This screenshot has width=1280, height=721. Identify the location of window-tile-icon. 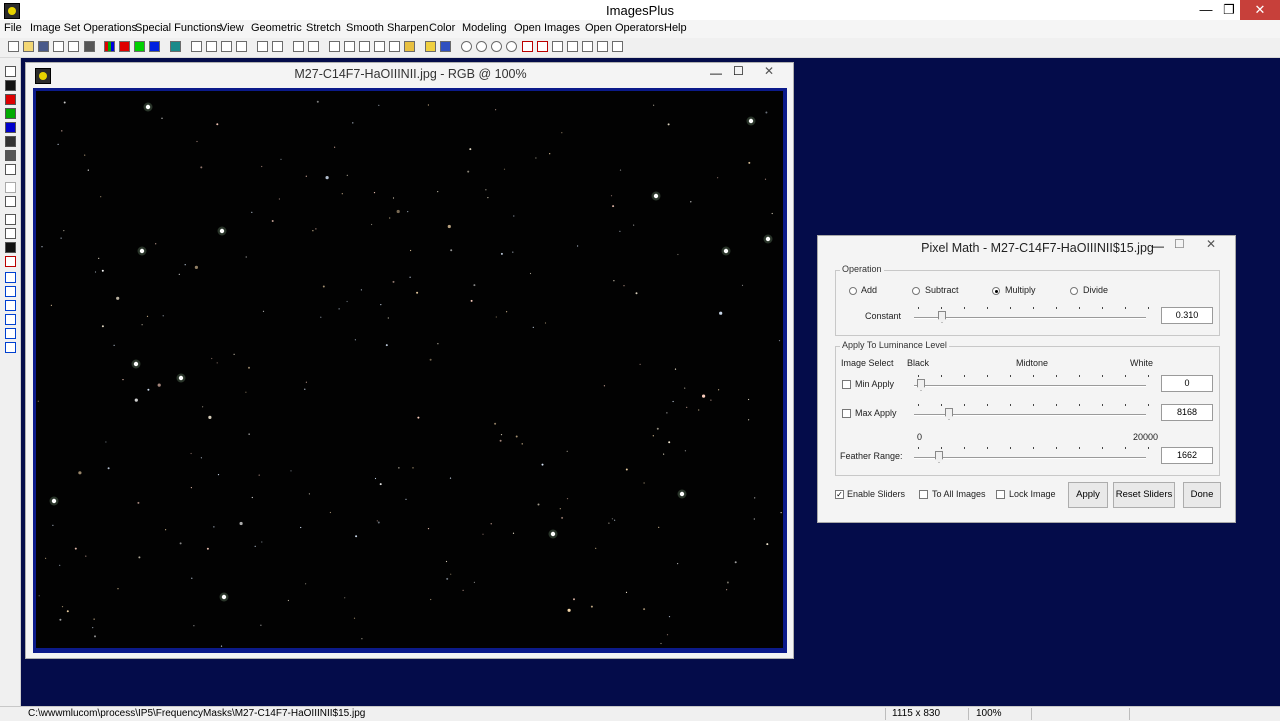
(572, 46).